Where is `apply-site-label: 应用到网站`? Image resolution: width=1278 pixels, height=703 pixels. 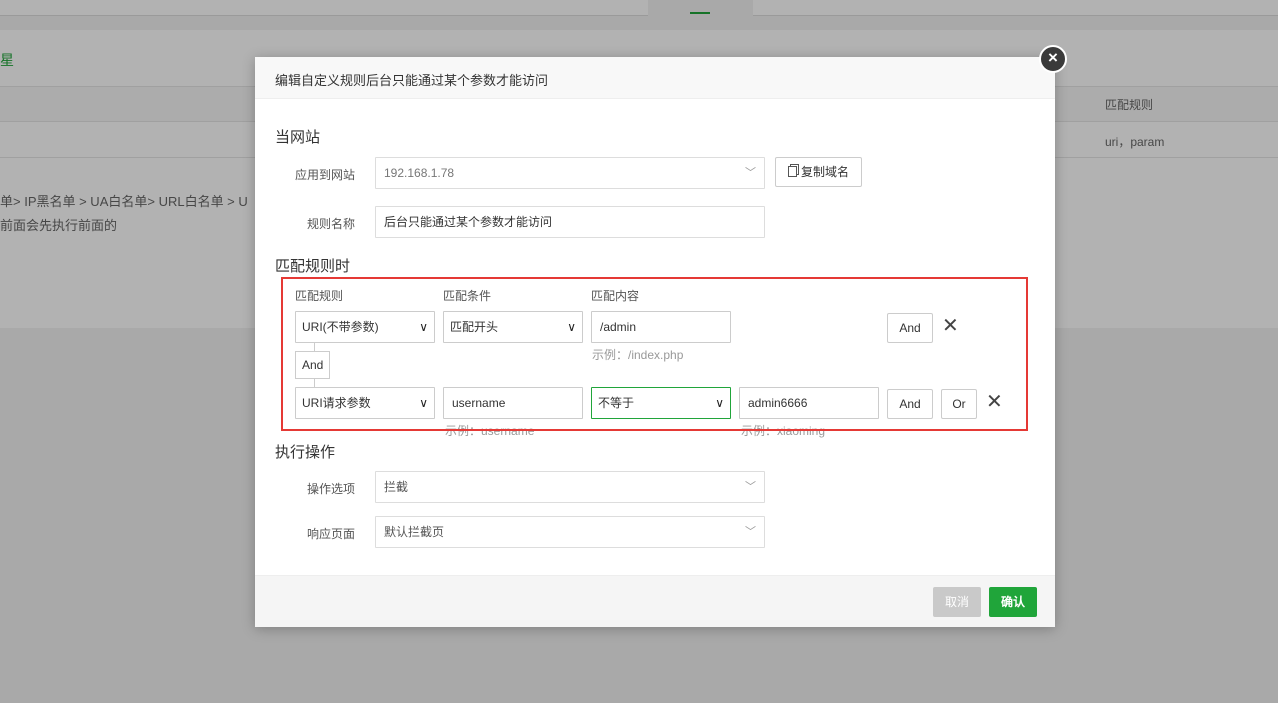
apply-site-label: 应用到网站 is located at coordinates (324, 175).